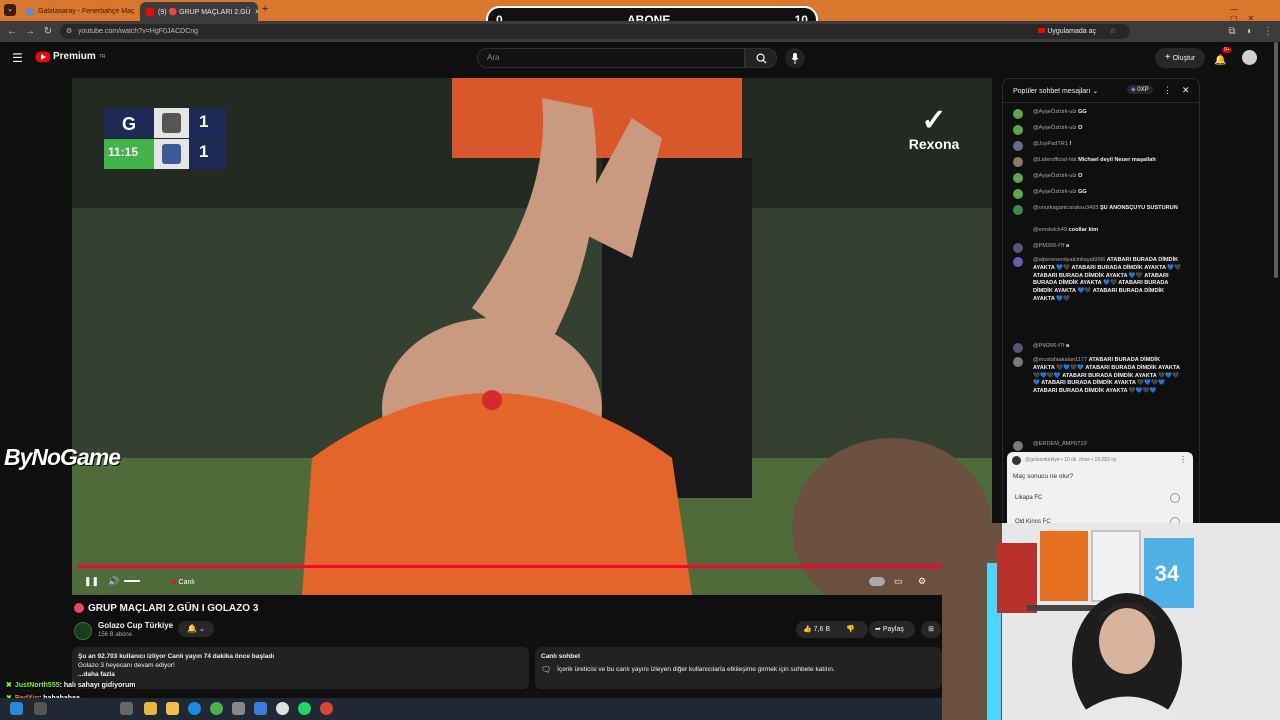 The height and width of the screenshot is (720, 1280). I want to click on chat-author: @Liderofficial-hät, so click(1055, 160).